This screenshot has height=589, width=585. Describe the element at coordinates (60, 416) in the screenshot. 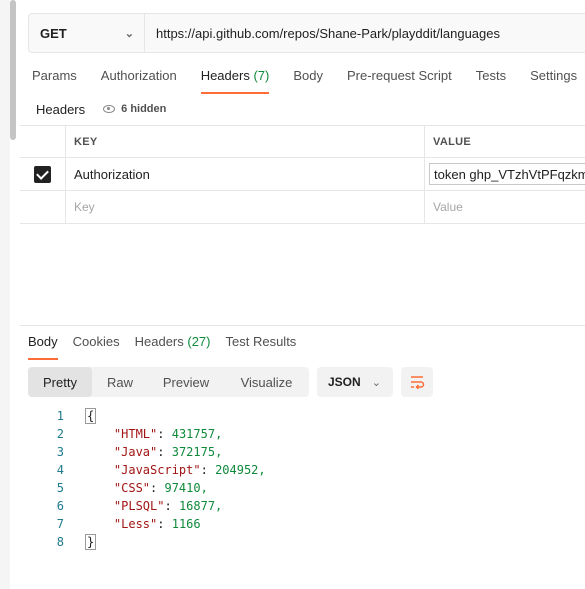

I see `line-number: 1` at that location.